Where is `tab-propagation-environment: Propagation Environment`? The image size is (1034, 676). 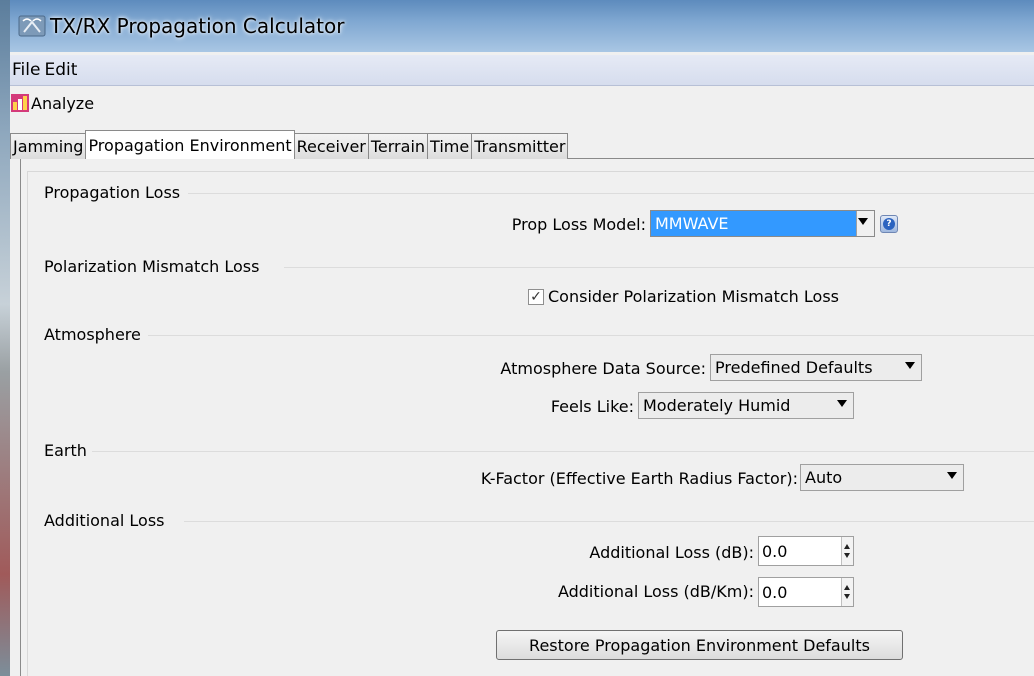
tab-propagation-environment: Propagation Environment is located at coordinates (190, 144).